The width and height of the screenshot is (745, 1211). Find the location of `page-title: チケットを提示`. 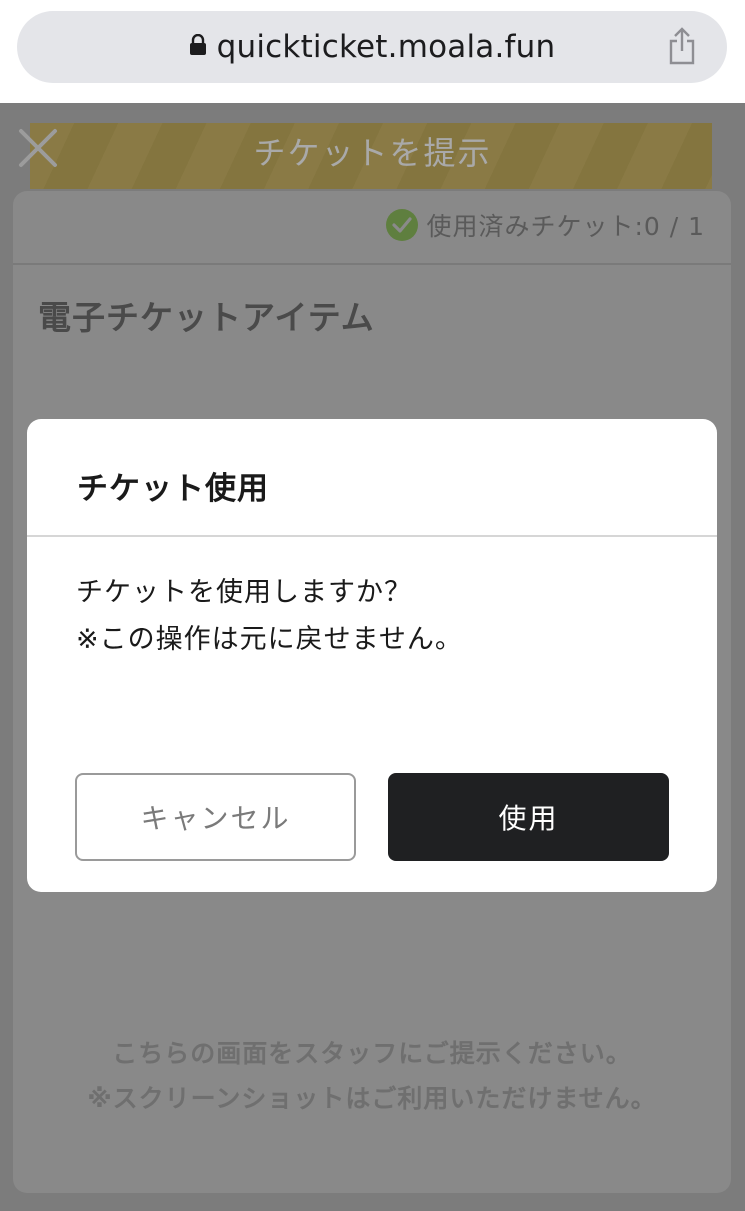

page-title: チケットを提示 is located at coordinates (372, 153).